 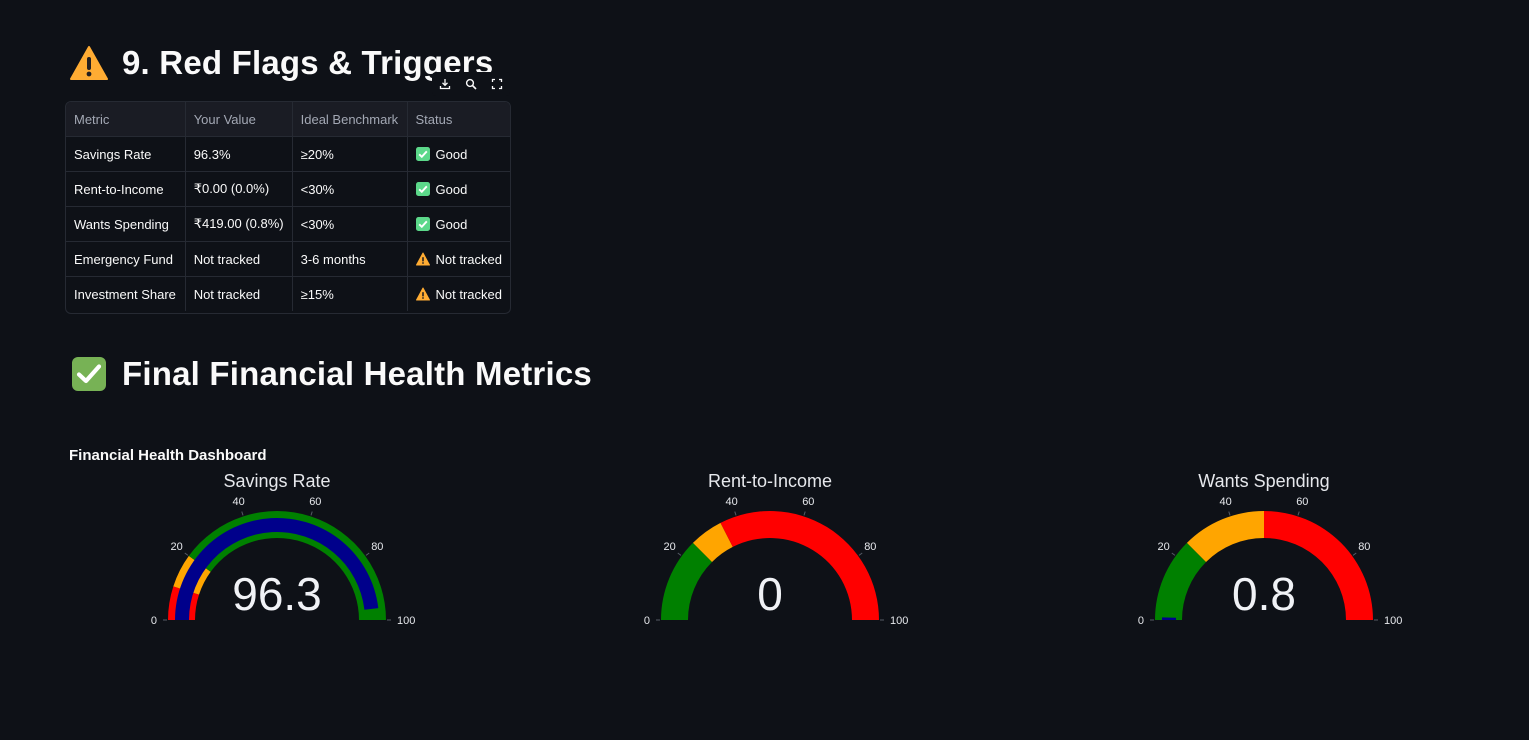 I want to click on cell-metric: Investment Share, so click(x=126, y=293).